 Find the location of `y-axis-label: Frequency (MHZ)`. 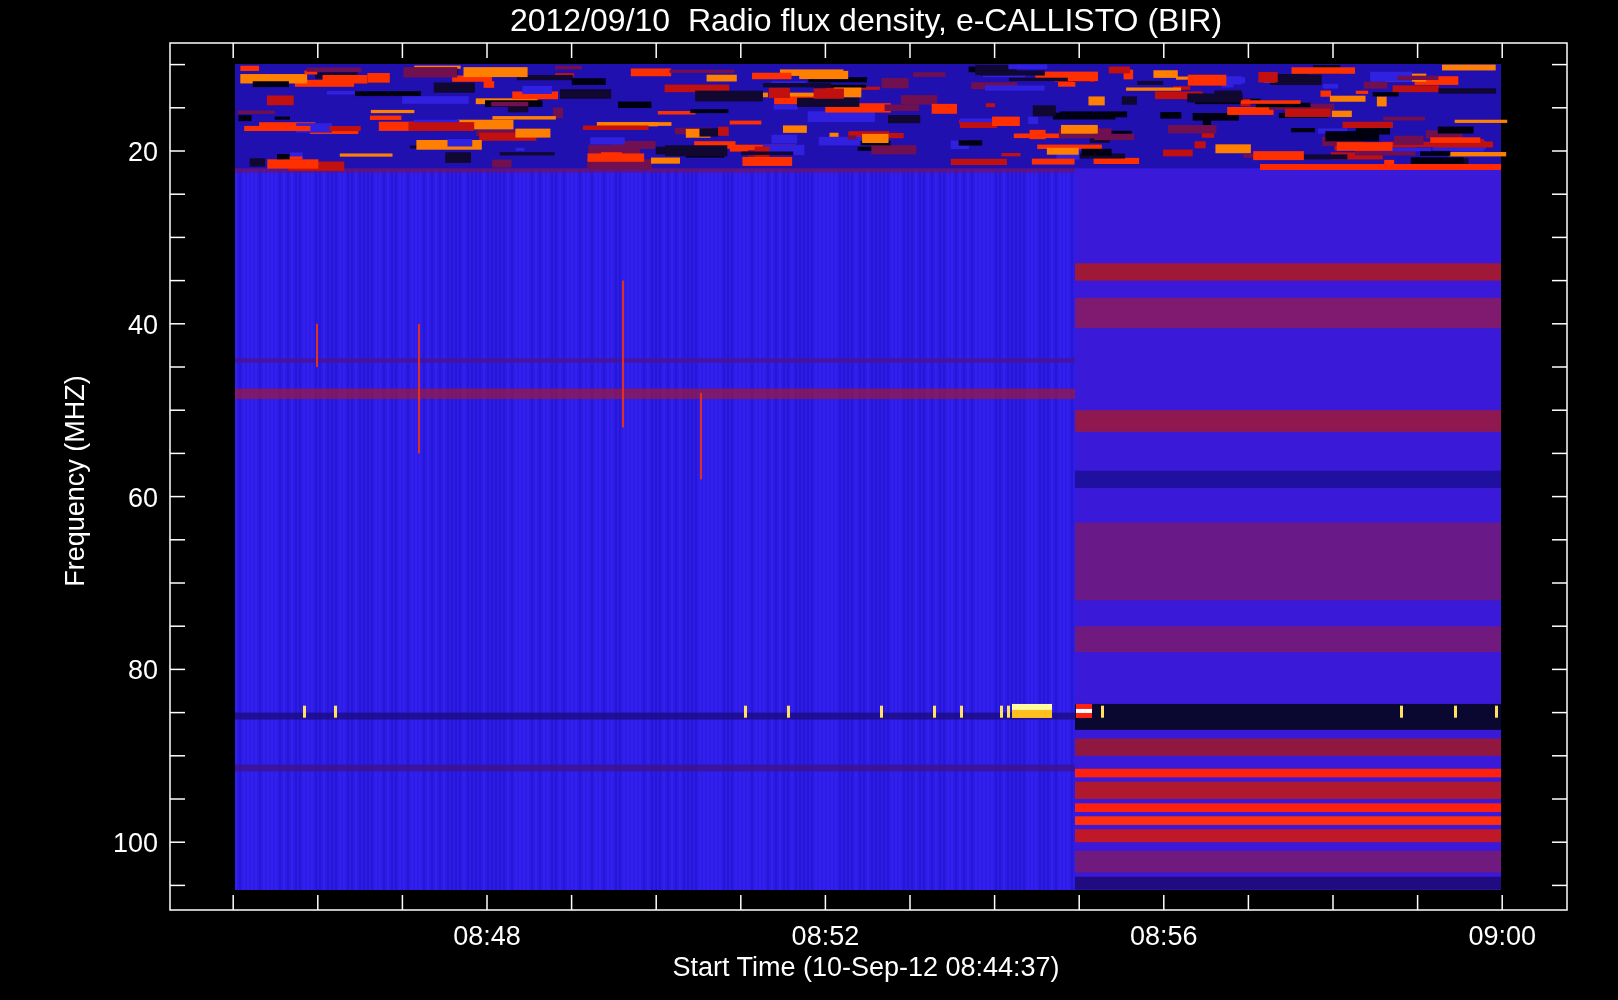

y-axis-label: Frequency (MHZ) is located at coordinates (75, 481).